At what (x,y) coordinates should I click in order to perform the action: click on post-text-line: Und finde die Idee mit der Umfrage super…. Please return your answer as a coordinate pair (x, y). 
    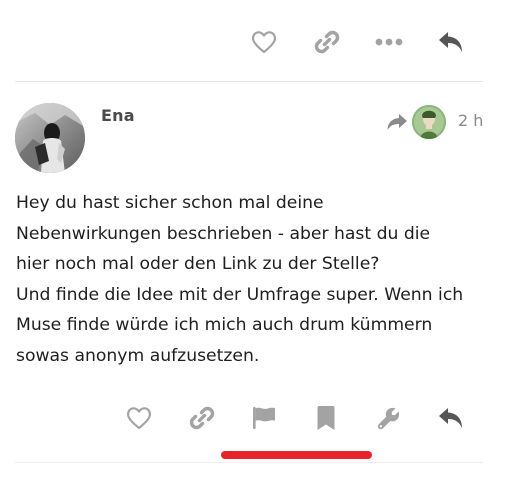
    Looking at the image, I should click on (240, 294).